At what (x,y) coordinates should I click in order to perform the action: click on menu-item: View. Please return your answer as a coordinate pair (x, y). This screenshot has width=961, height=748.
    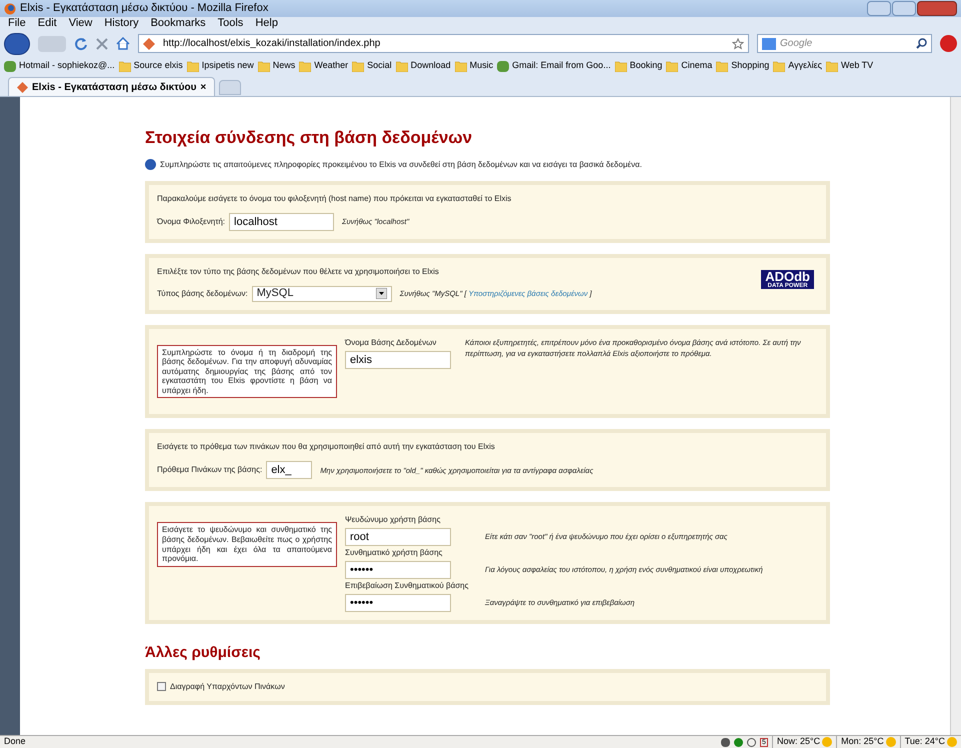
    Looking at the image, I should click on (80, 23).